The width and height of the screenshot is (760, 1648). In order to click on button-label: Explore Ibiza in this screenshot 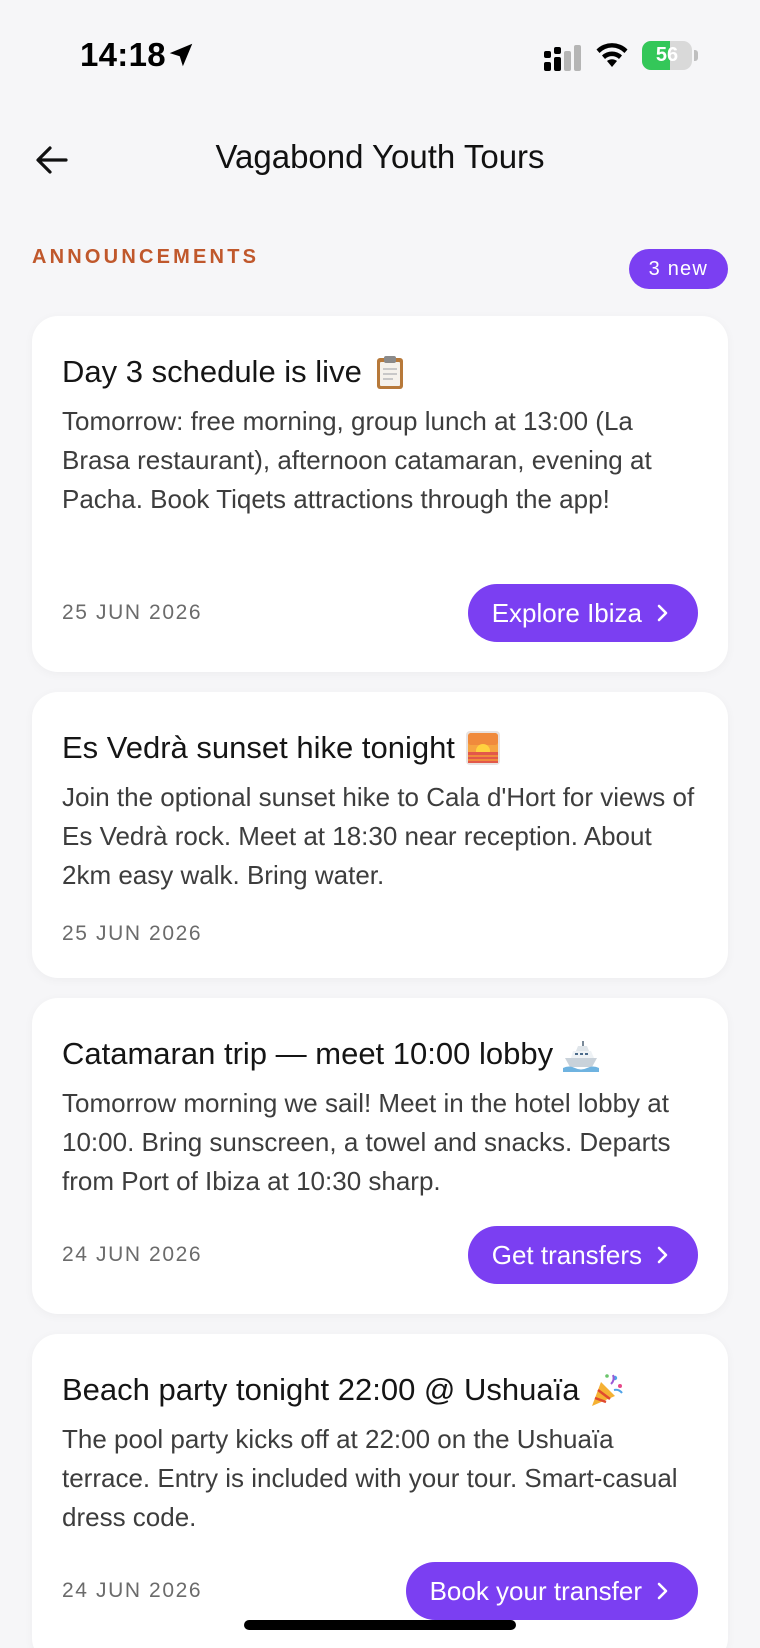, I will do `click(566, 612)`.